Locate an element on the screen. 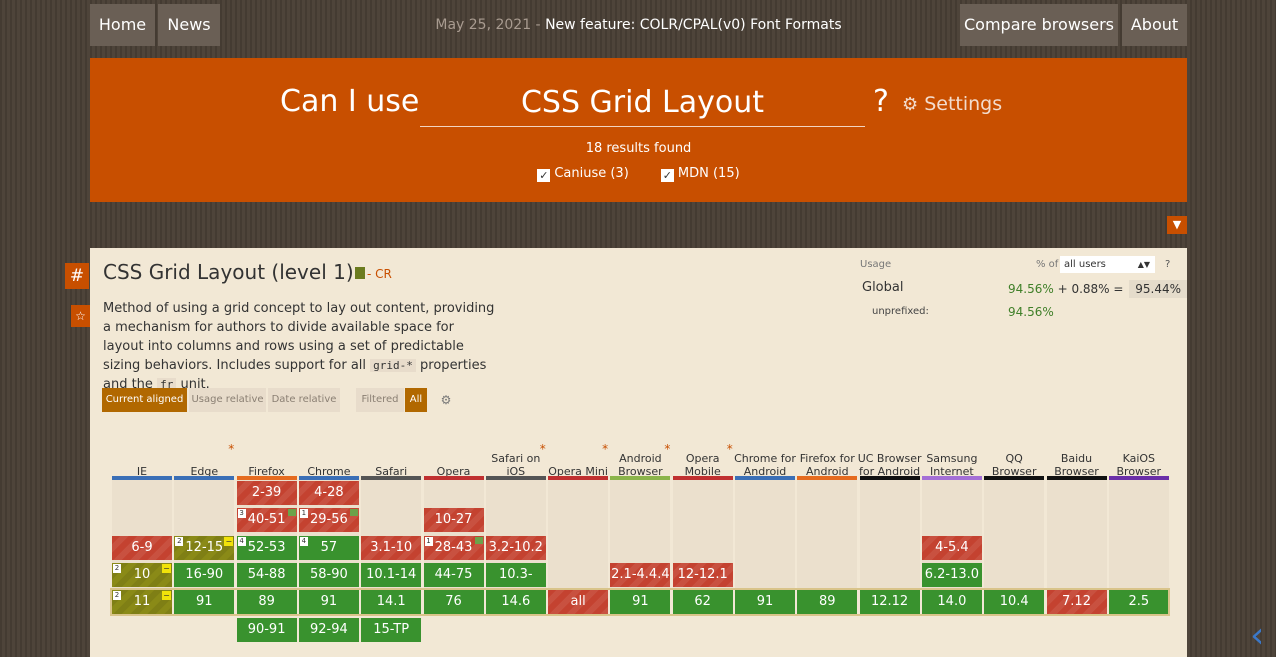 The width and height of the screenshot is (1276, 657). version-range: 4-5.4 is located at coordinates (952, 547).